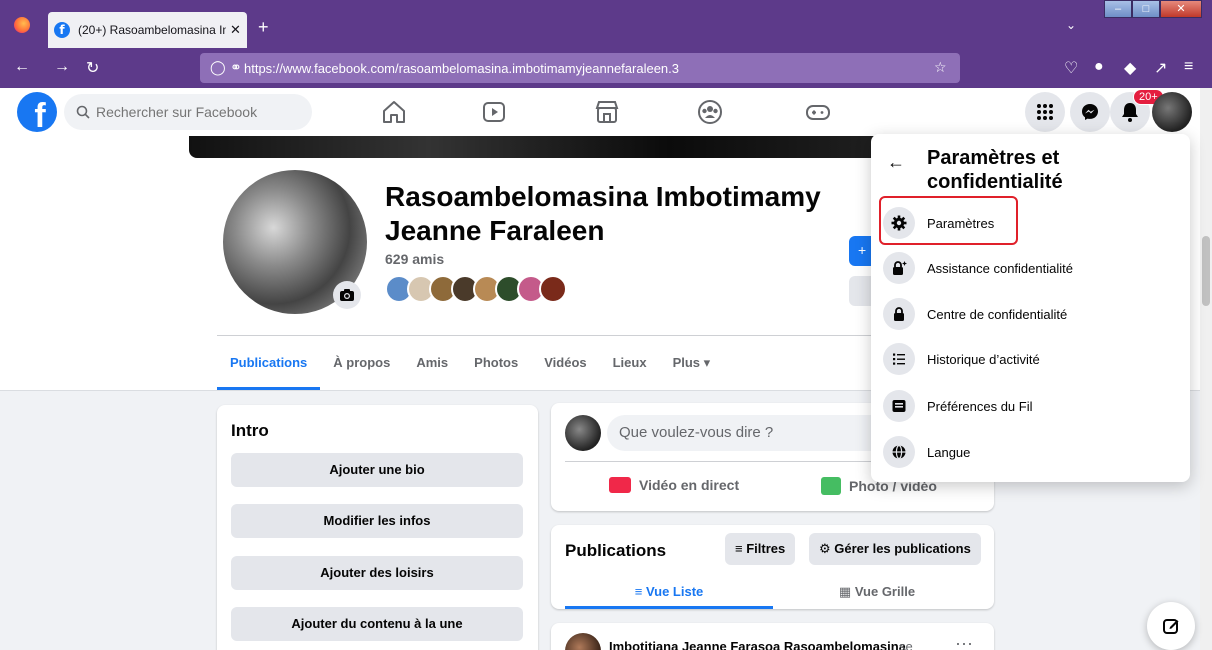 The image size is (1212, 650). Describe the element at coordinates (269, 363) in the screenshot. I see `tab-publications: Publications` at that location.